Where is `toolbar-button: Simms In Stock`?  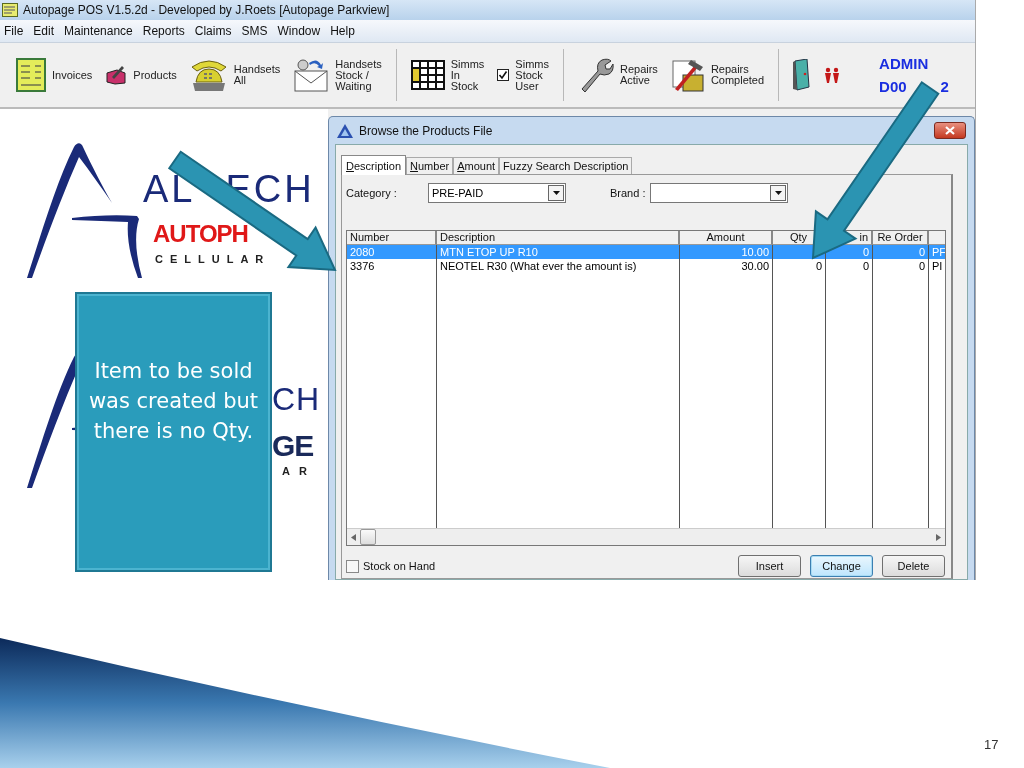
toolbar-button: Simms In Stock is located at coordinates (447, 75).